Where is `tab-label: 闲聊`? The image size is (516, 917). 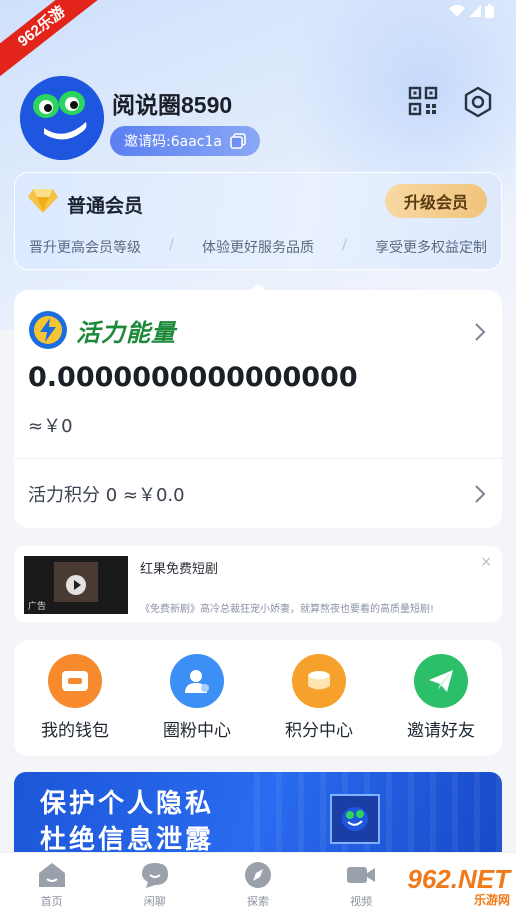 tab-label: 闲聊 is located at coordinates (154, 901).